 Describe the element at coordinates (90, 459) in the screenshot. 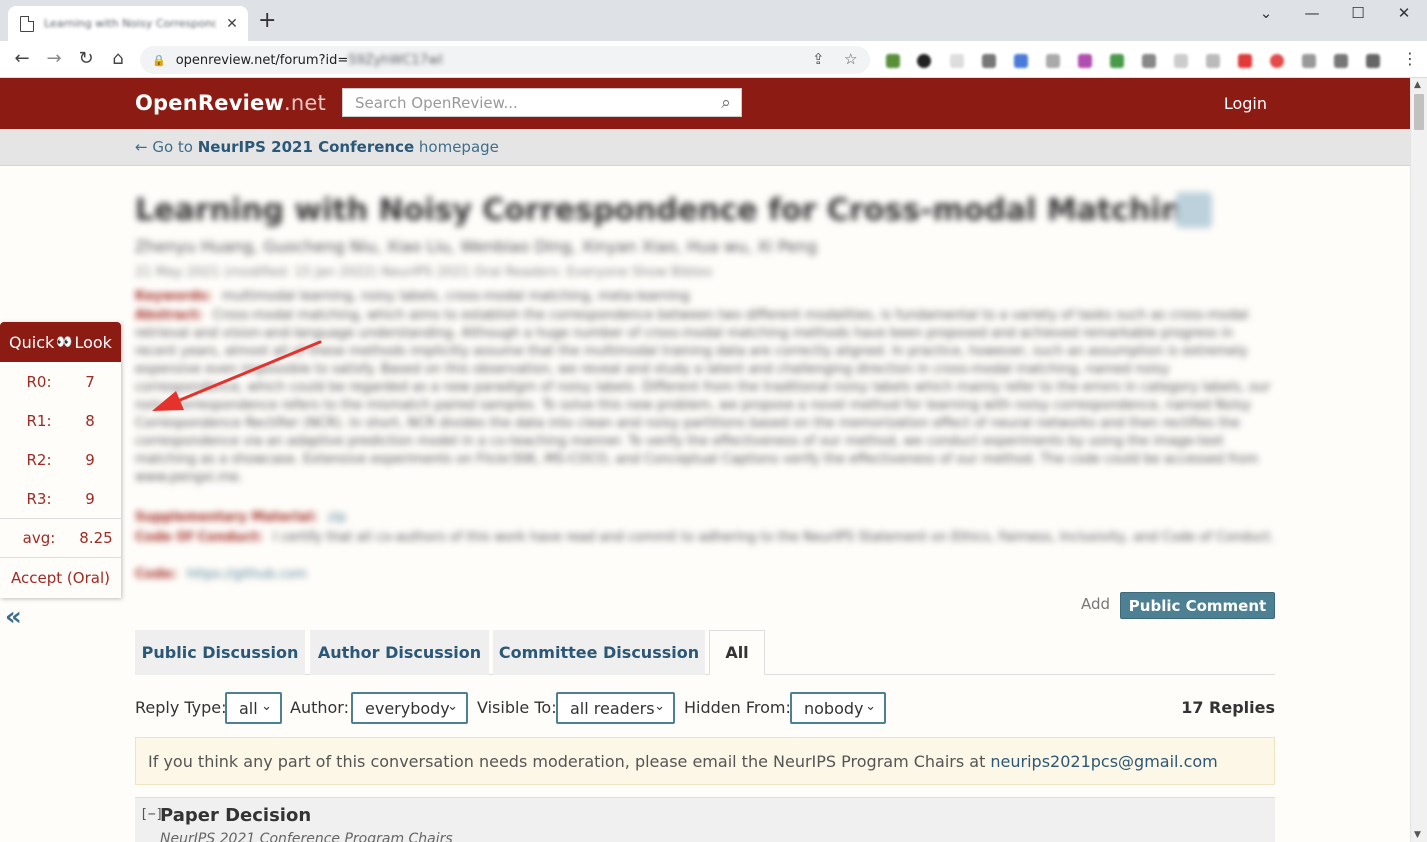

I see `rating-value: 9` at that location.